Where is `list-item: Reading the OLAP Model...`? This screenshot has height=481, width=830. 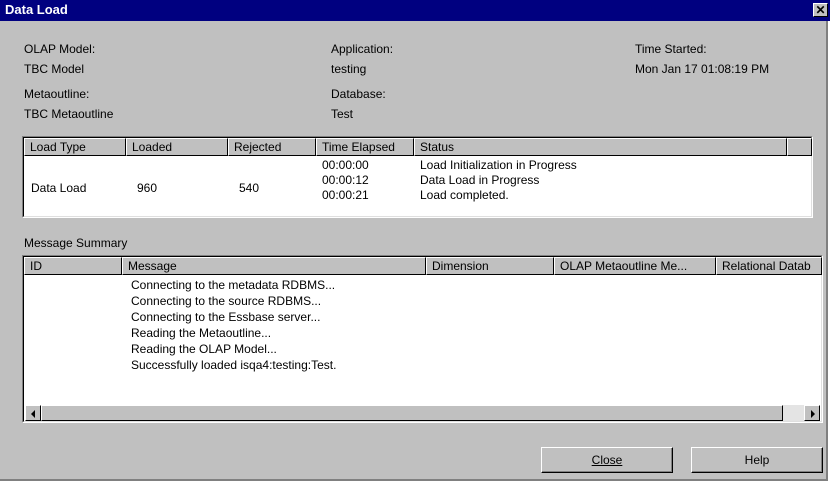
list-item: Reading the OLAP Model... is located at coordinates (204, 349).